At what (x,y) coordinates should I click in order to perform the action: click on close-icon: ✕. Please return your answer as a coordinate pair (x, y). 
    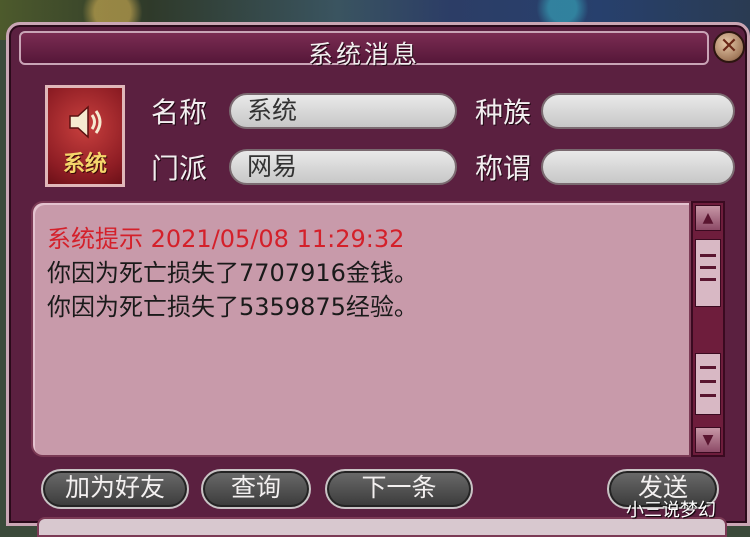
    Looking at the image, I should click on (729, 46).